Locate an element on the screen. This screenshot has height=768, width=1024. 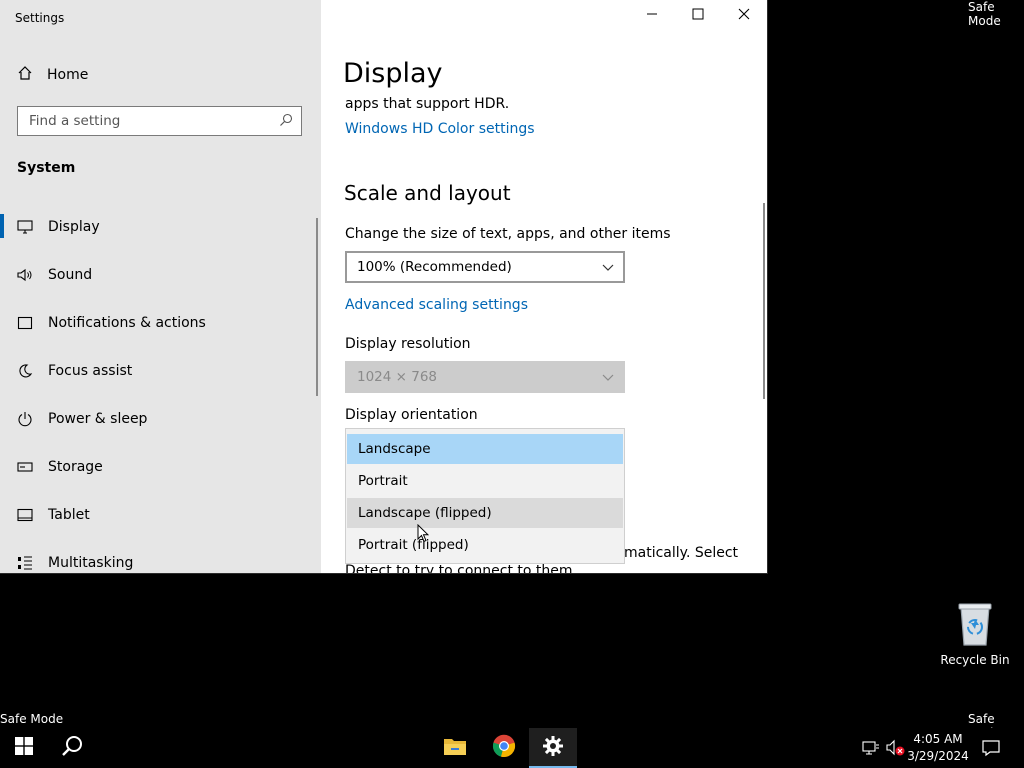
hdr-text: apps that support HDR. is located at coordinates (427, 104).